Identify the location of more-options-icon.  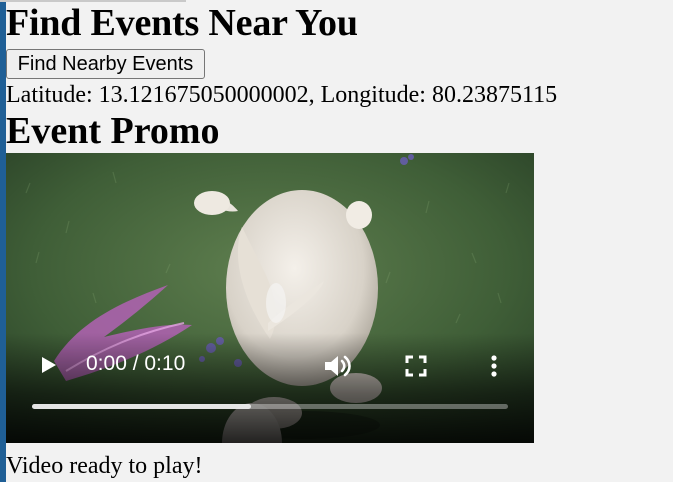
(494, 366).